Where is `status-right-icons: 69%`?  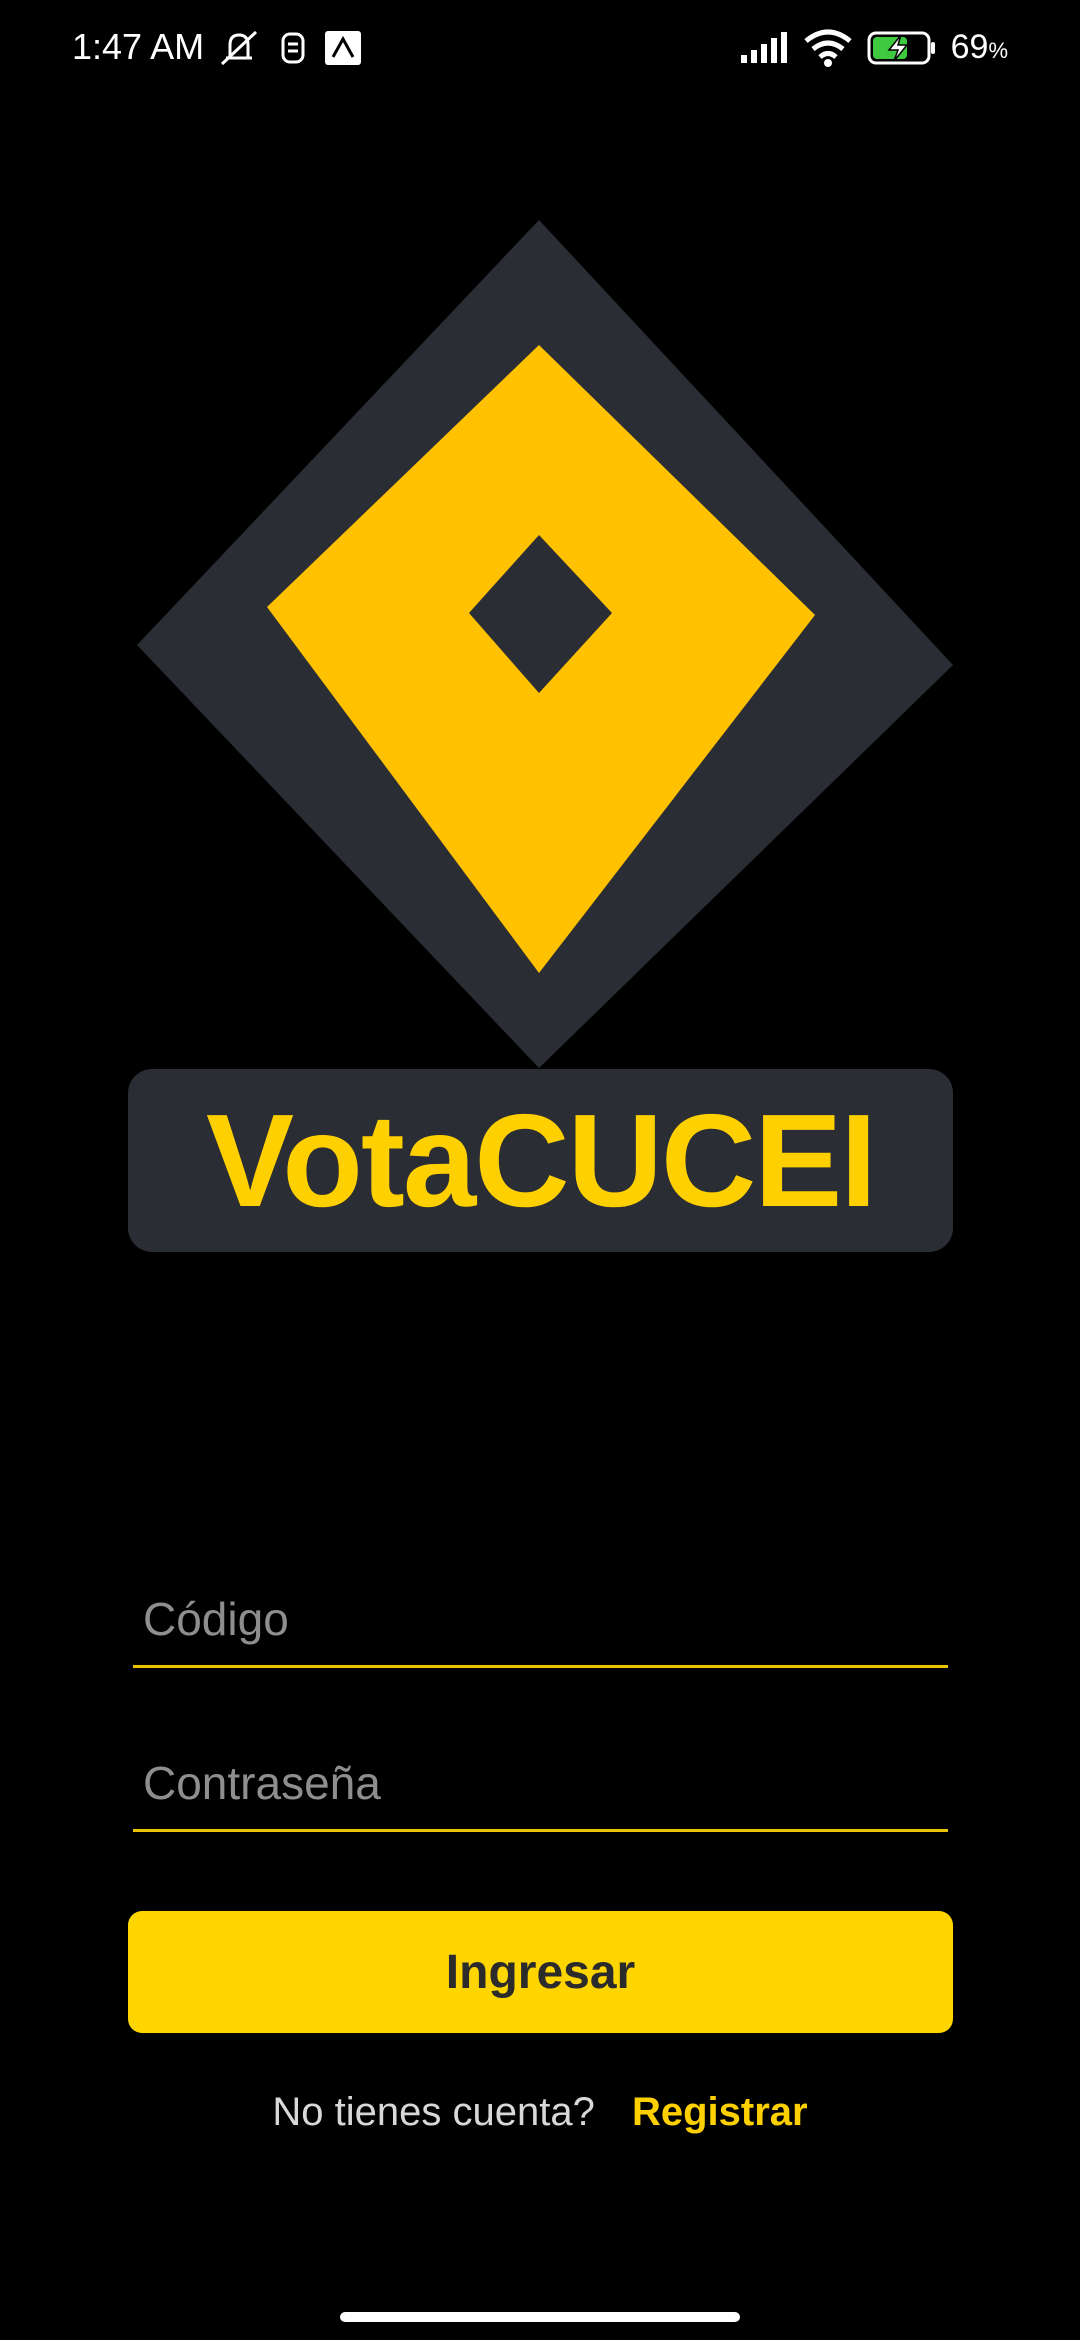
status-right-icons: 69% is located at coordinates (873, 47).